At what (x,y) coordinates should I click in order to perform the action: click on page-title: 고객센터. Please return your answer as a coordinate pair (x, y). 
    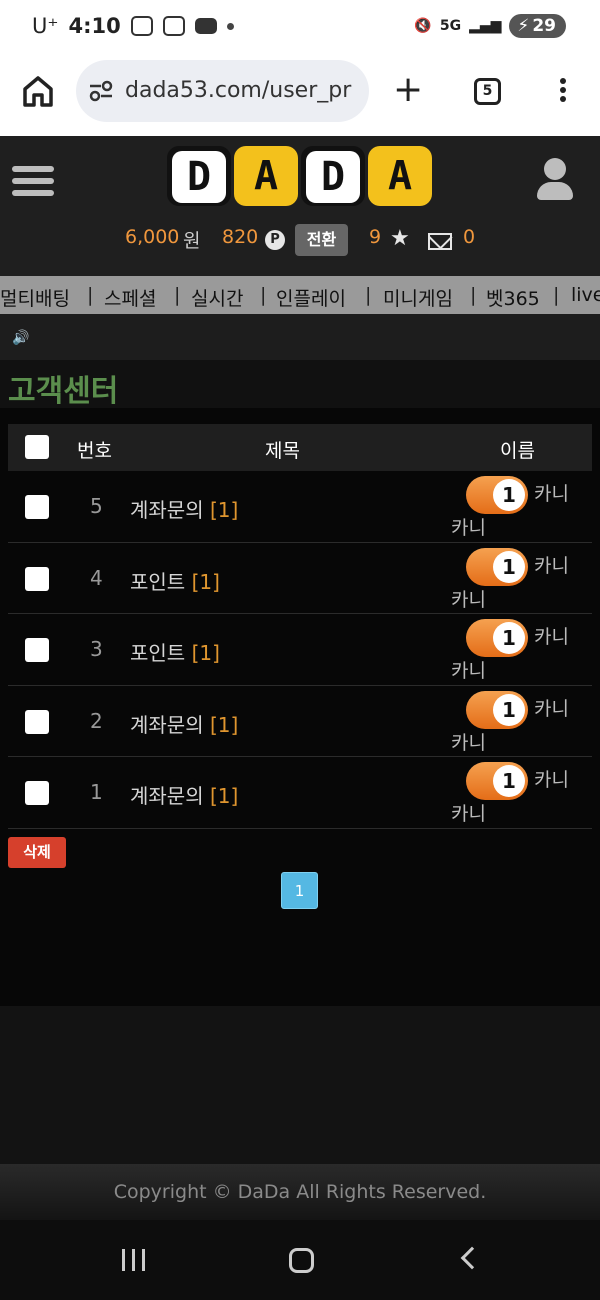
    Looking at the image, I should click on (63, 391).